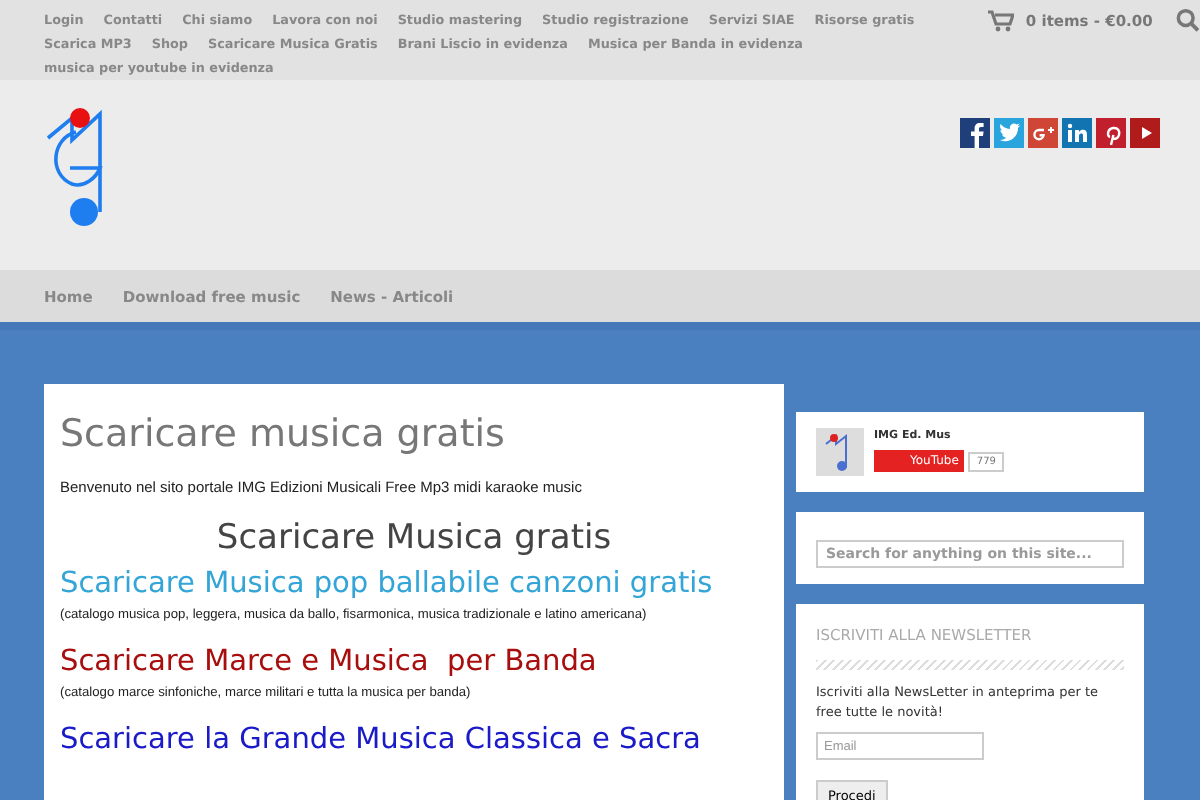  Describe the element at coordinates (414, 538) in the screenshot. I see `section-heading: Scaricare Musica gratis` at that location.